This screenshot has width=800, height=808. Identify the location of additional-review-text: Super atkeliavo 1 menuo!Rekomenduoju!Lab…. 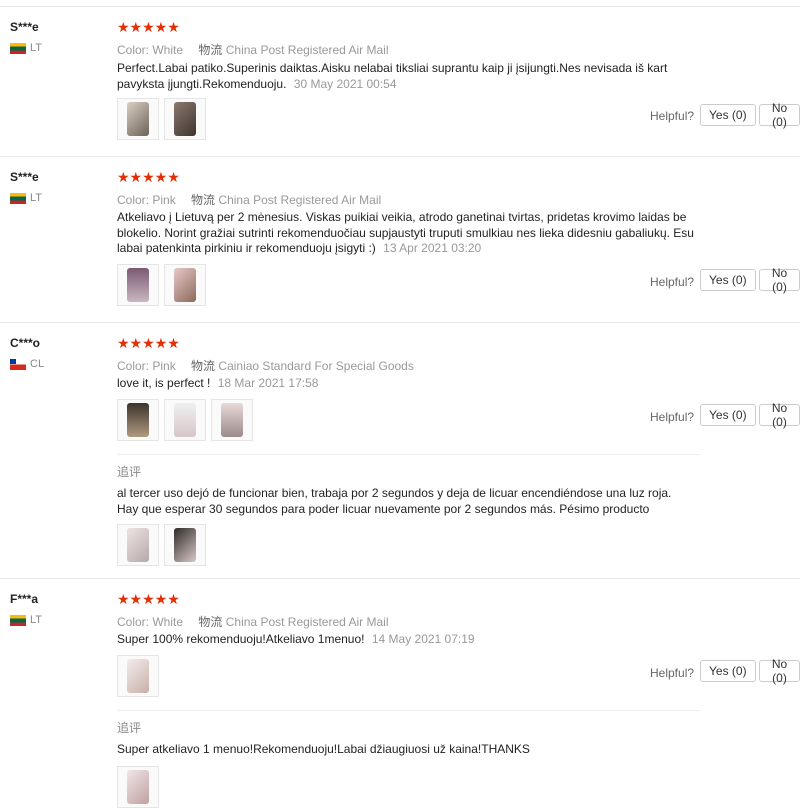
(323, 749).